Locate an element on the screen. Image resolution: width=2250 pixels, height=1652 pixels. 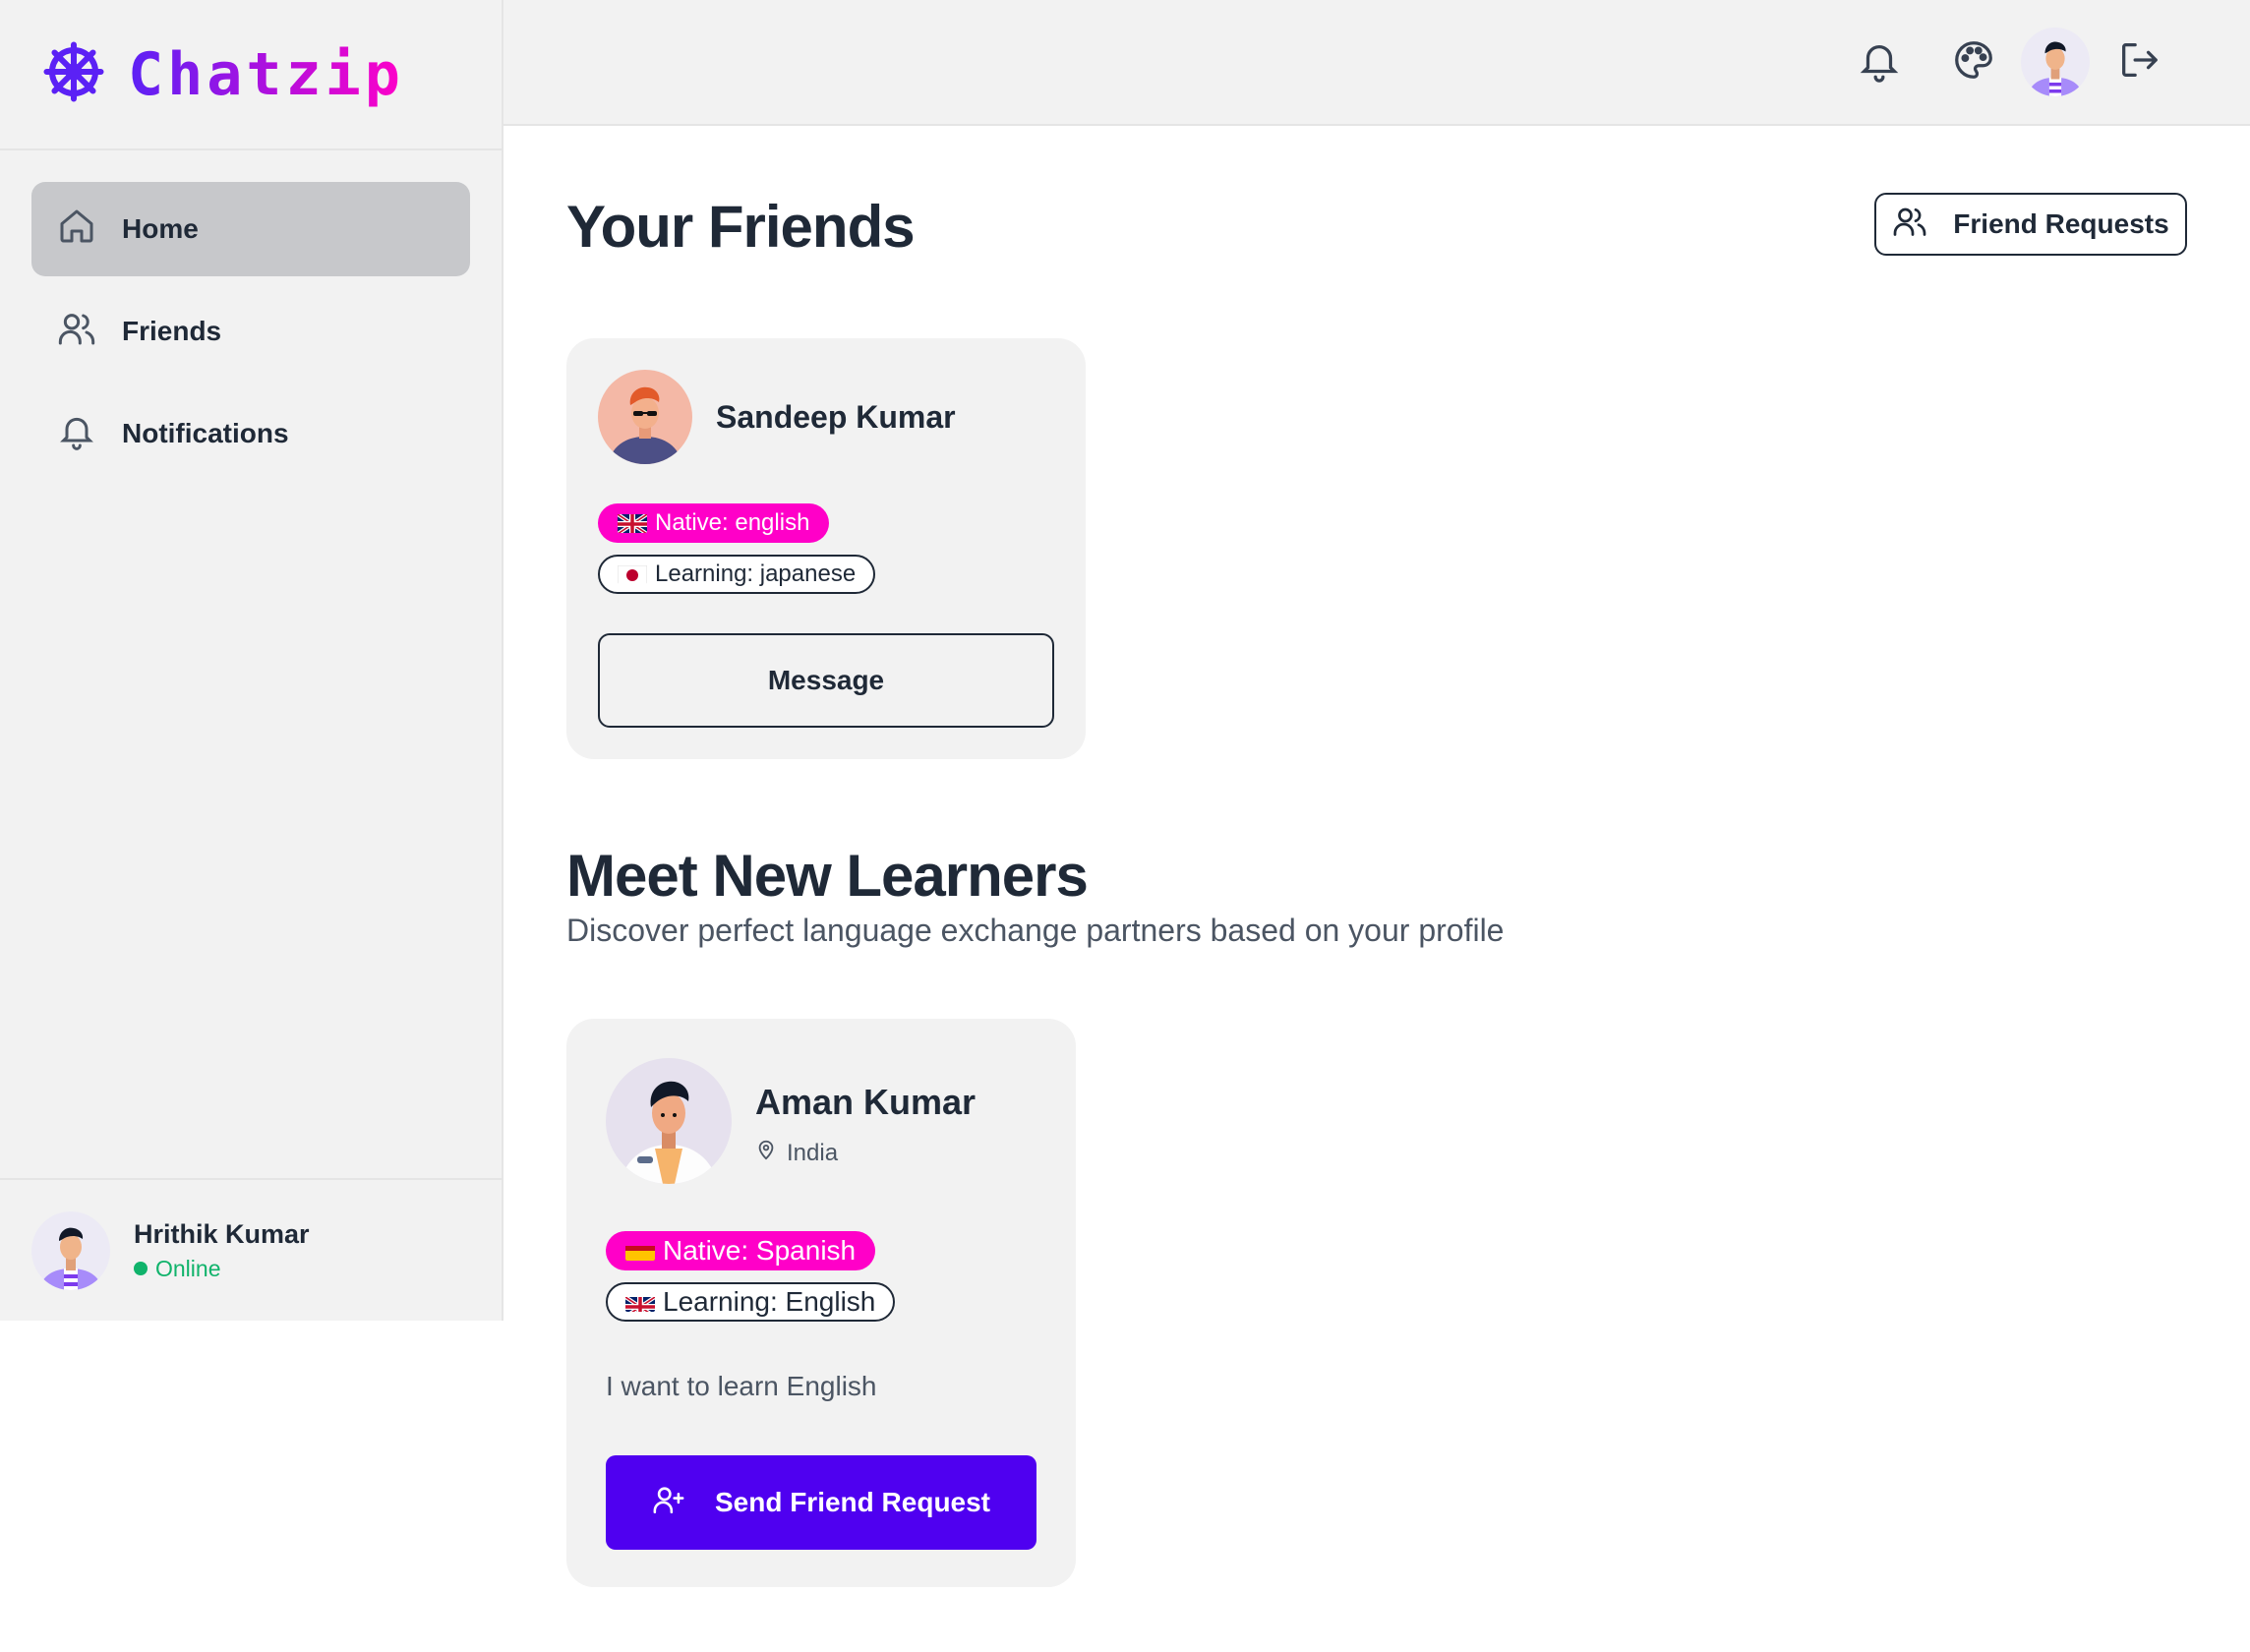
sidebar-item-notifications: Notifications is located at coordinates (251, 433).